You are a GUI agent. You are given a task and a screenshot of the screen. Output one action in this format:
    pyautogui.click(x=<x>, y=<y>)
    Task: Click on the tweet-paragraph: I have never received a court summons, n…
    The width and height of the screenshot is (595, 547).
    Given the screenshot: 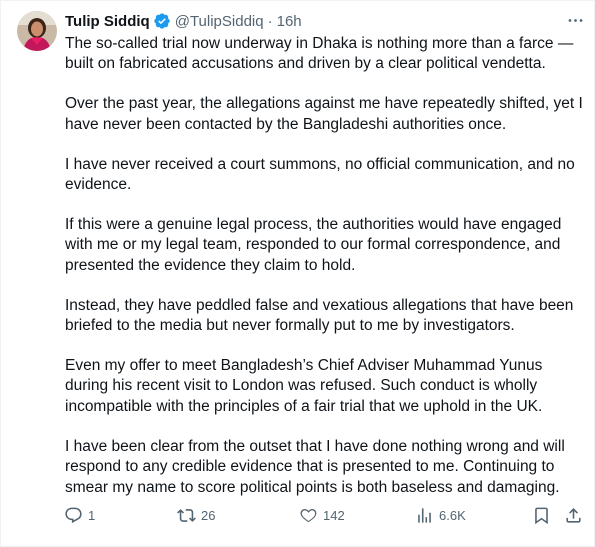 What is the action you would take?
    pyautogui.click(x=320, y=174)
    